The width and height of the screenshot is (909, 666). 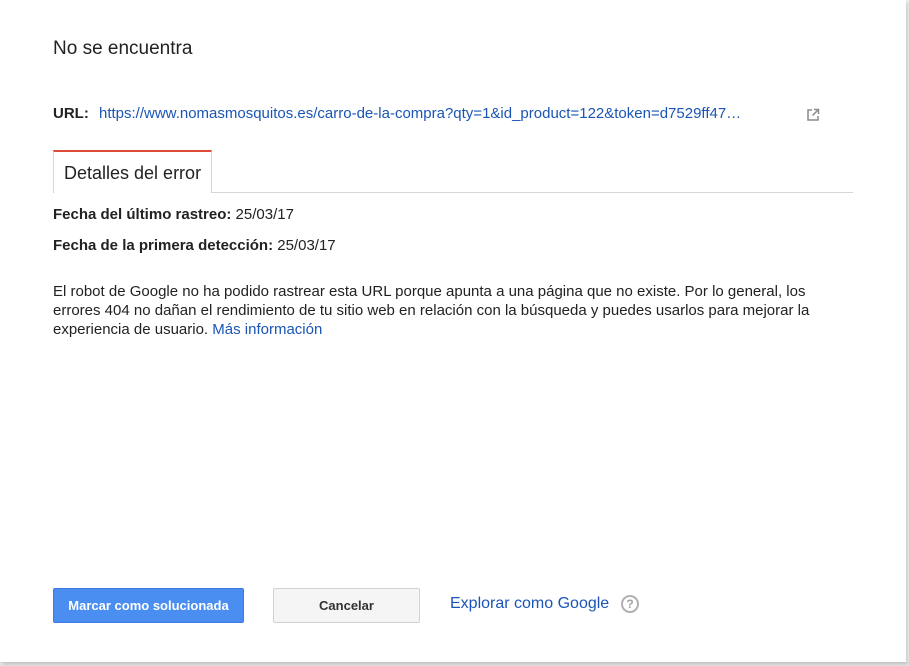 What do you see at coordinates (133, 171) in the screenshot?
I see `tab-error-details: Detalles del error` at bounding box center [133, 171].